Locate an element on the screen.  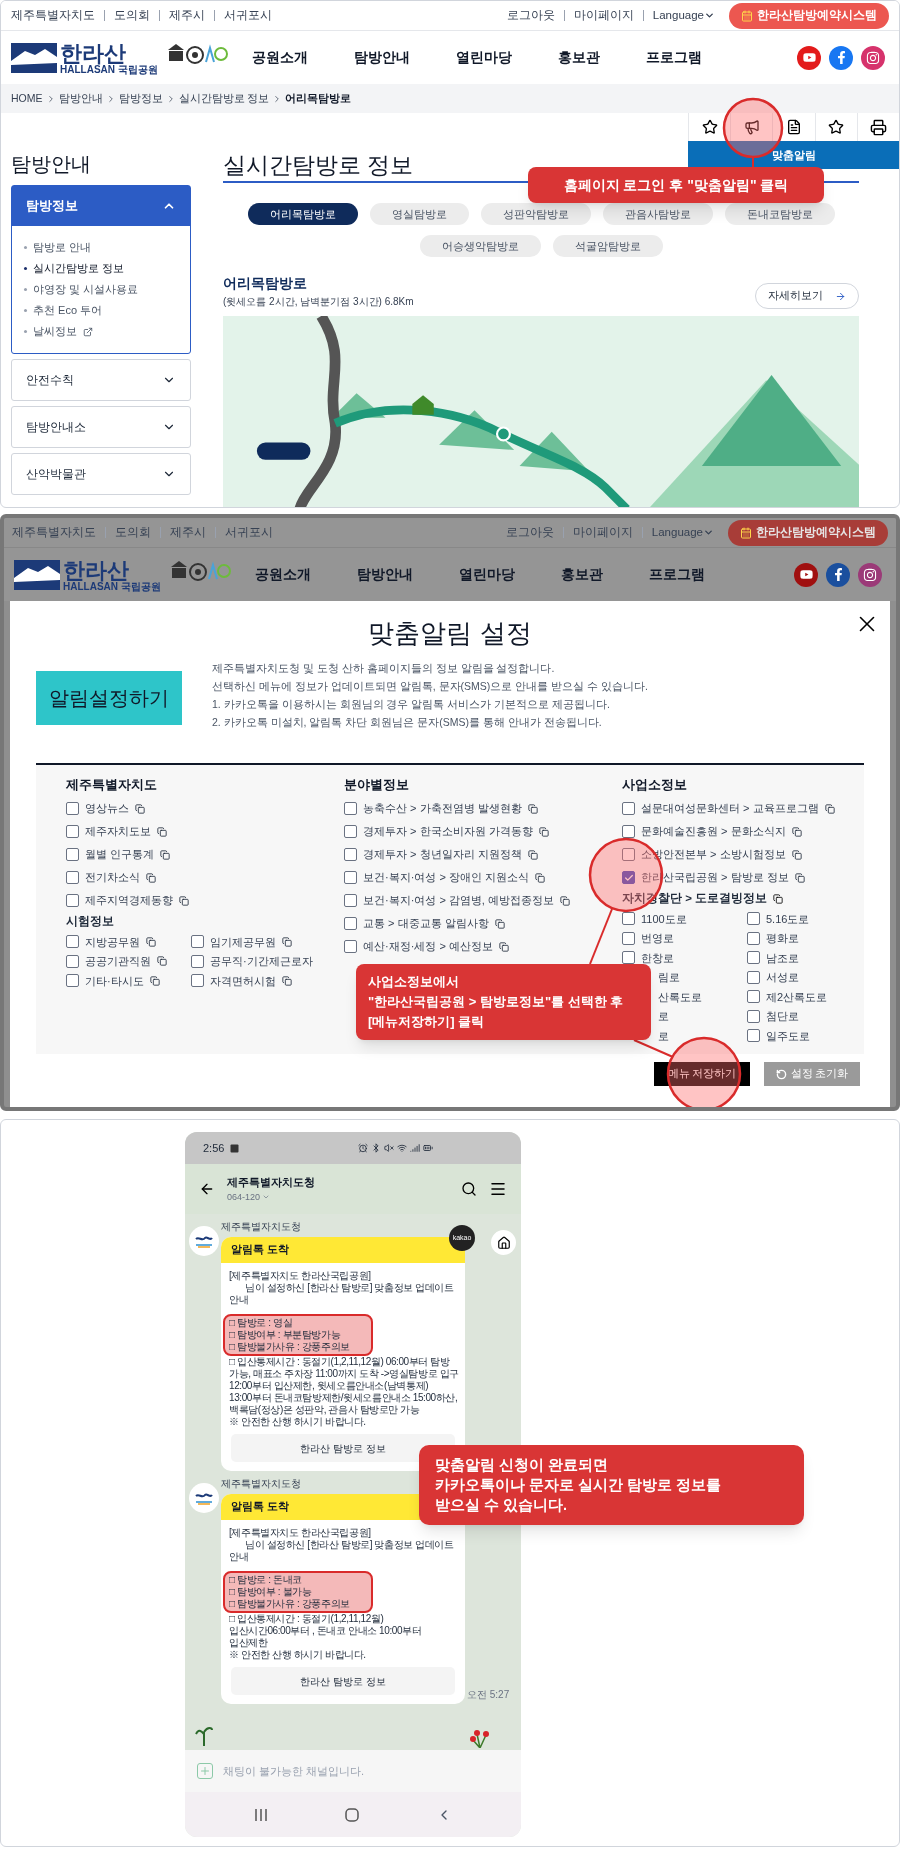
option-label: 첨단로 is located at coordinates (782, 1016).